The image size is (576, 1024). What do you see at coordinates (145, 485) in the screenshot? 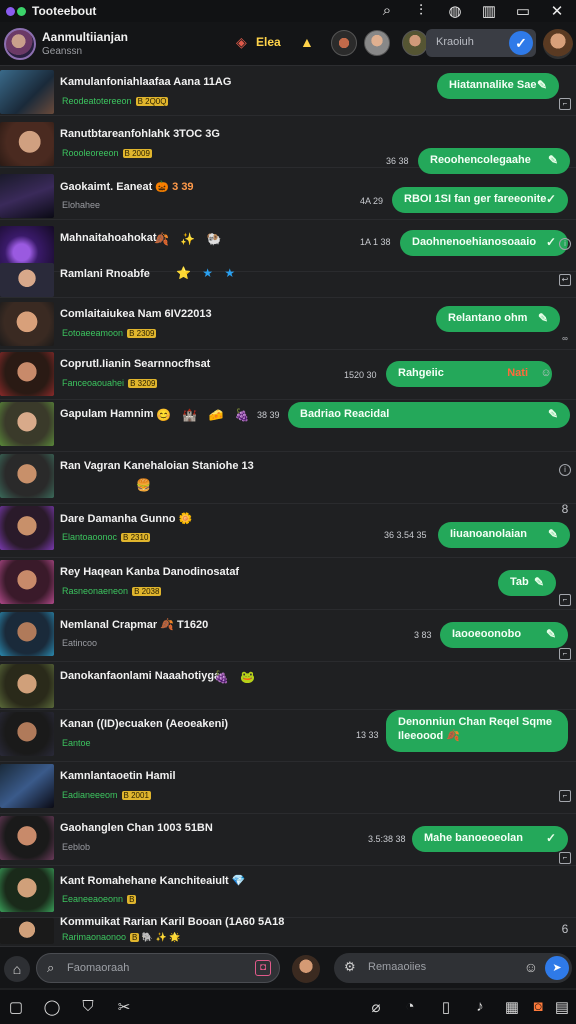
I see `emoji-reactions: 🍔` at bounding box center [145, 485].